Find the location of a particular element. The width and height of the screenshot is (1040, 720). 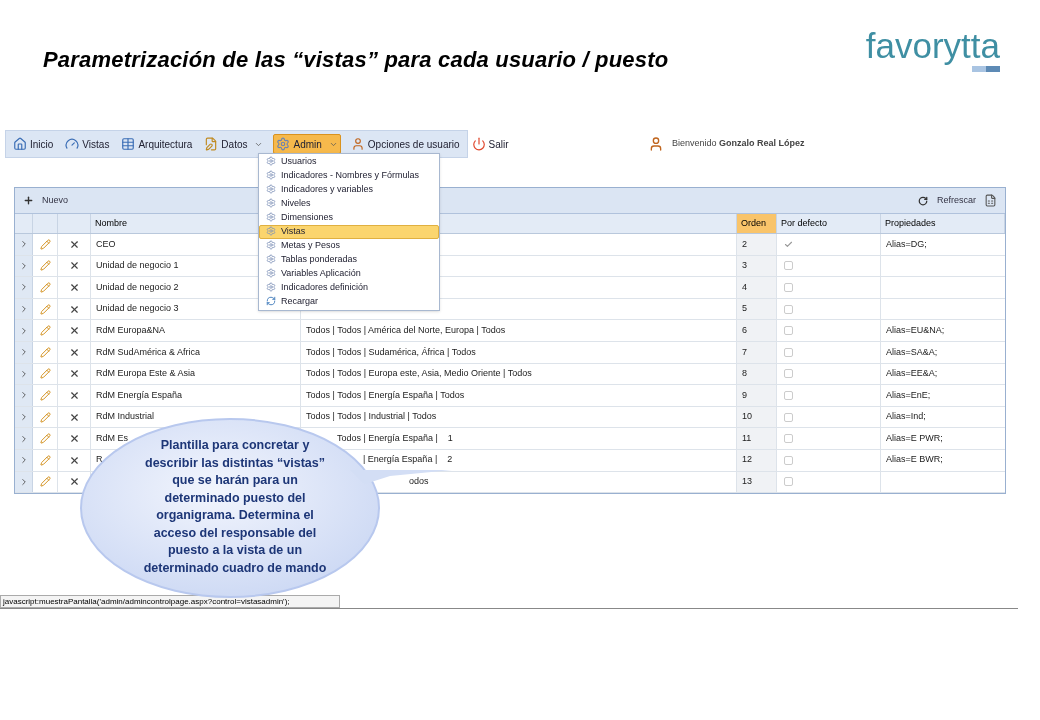

table-cell: 2 is located at coordinates (450, 460).